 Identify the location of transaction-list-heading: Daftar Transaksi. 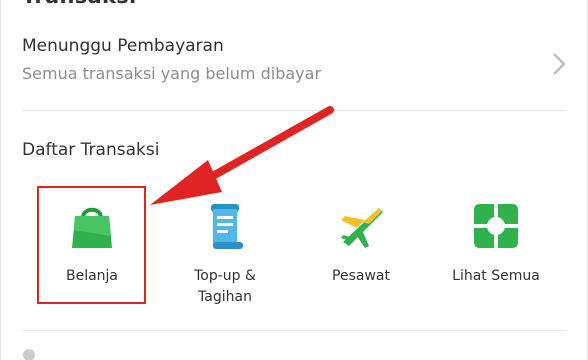
(91, 150).